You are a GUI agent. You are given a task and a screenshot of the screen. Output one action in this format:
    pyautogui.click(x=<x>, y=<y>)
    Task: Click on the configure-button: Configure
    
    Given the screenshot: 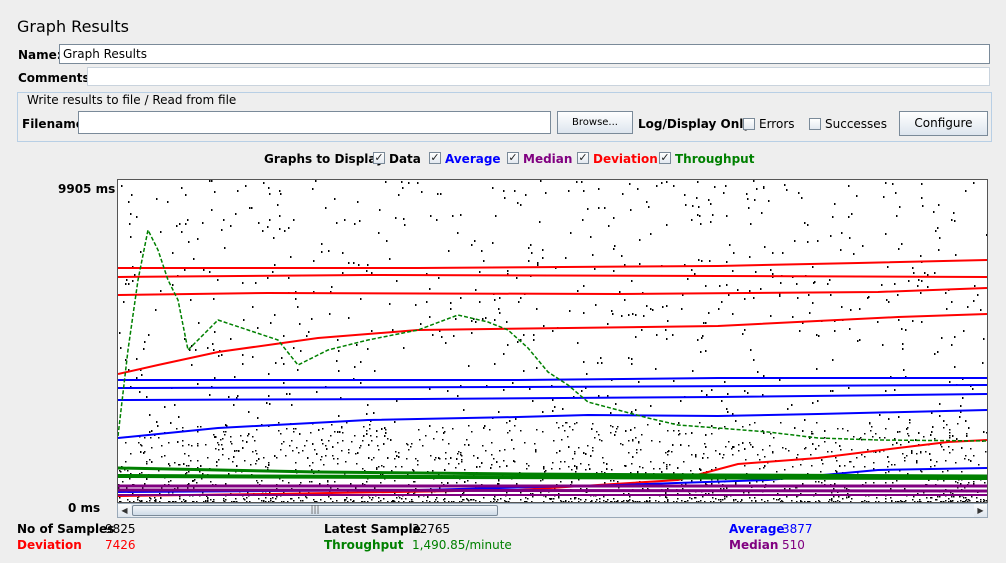 What is the action you would take?
    pyautogui.click(x=943, y=123)
    